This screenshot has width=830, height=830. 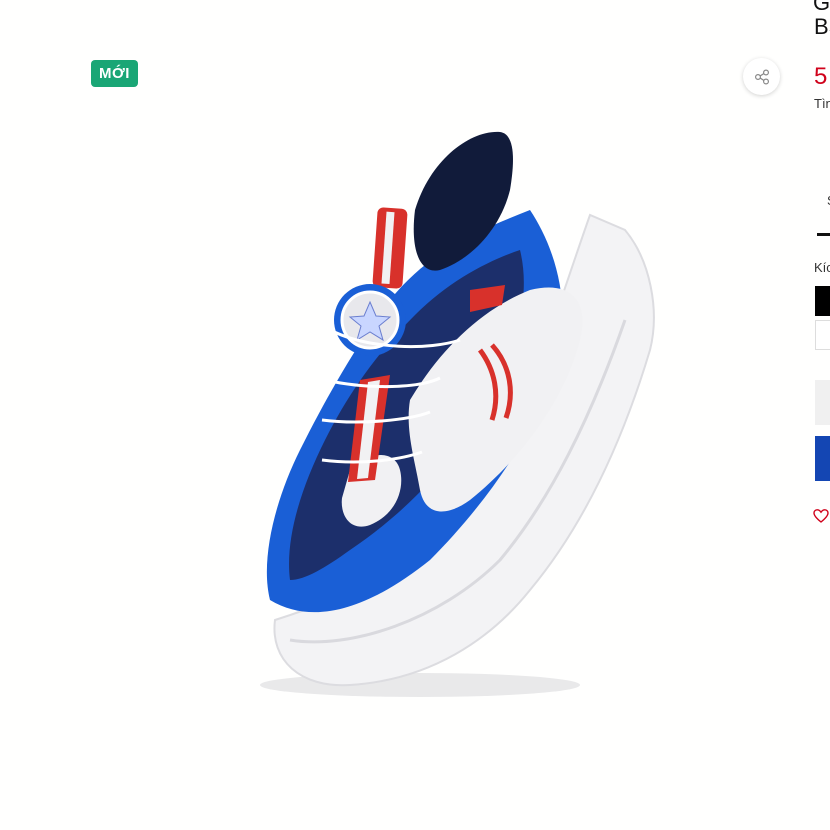 I want to click on heart-outline-icon, so click(x=821, y=516).